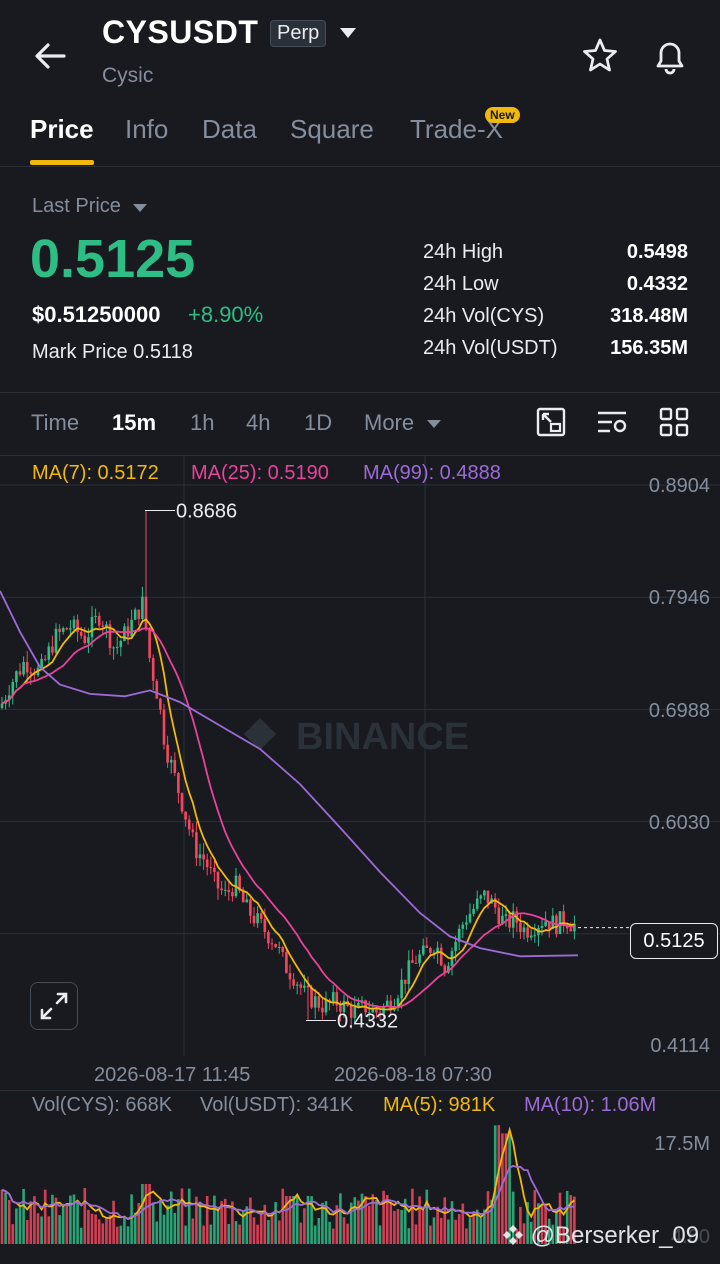 This screenshot has height=1264, width=720. What do you see at coordinates (389, 423) in the screenshot?
I see `interval-more: More` at bounding box center [389, 423].